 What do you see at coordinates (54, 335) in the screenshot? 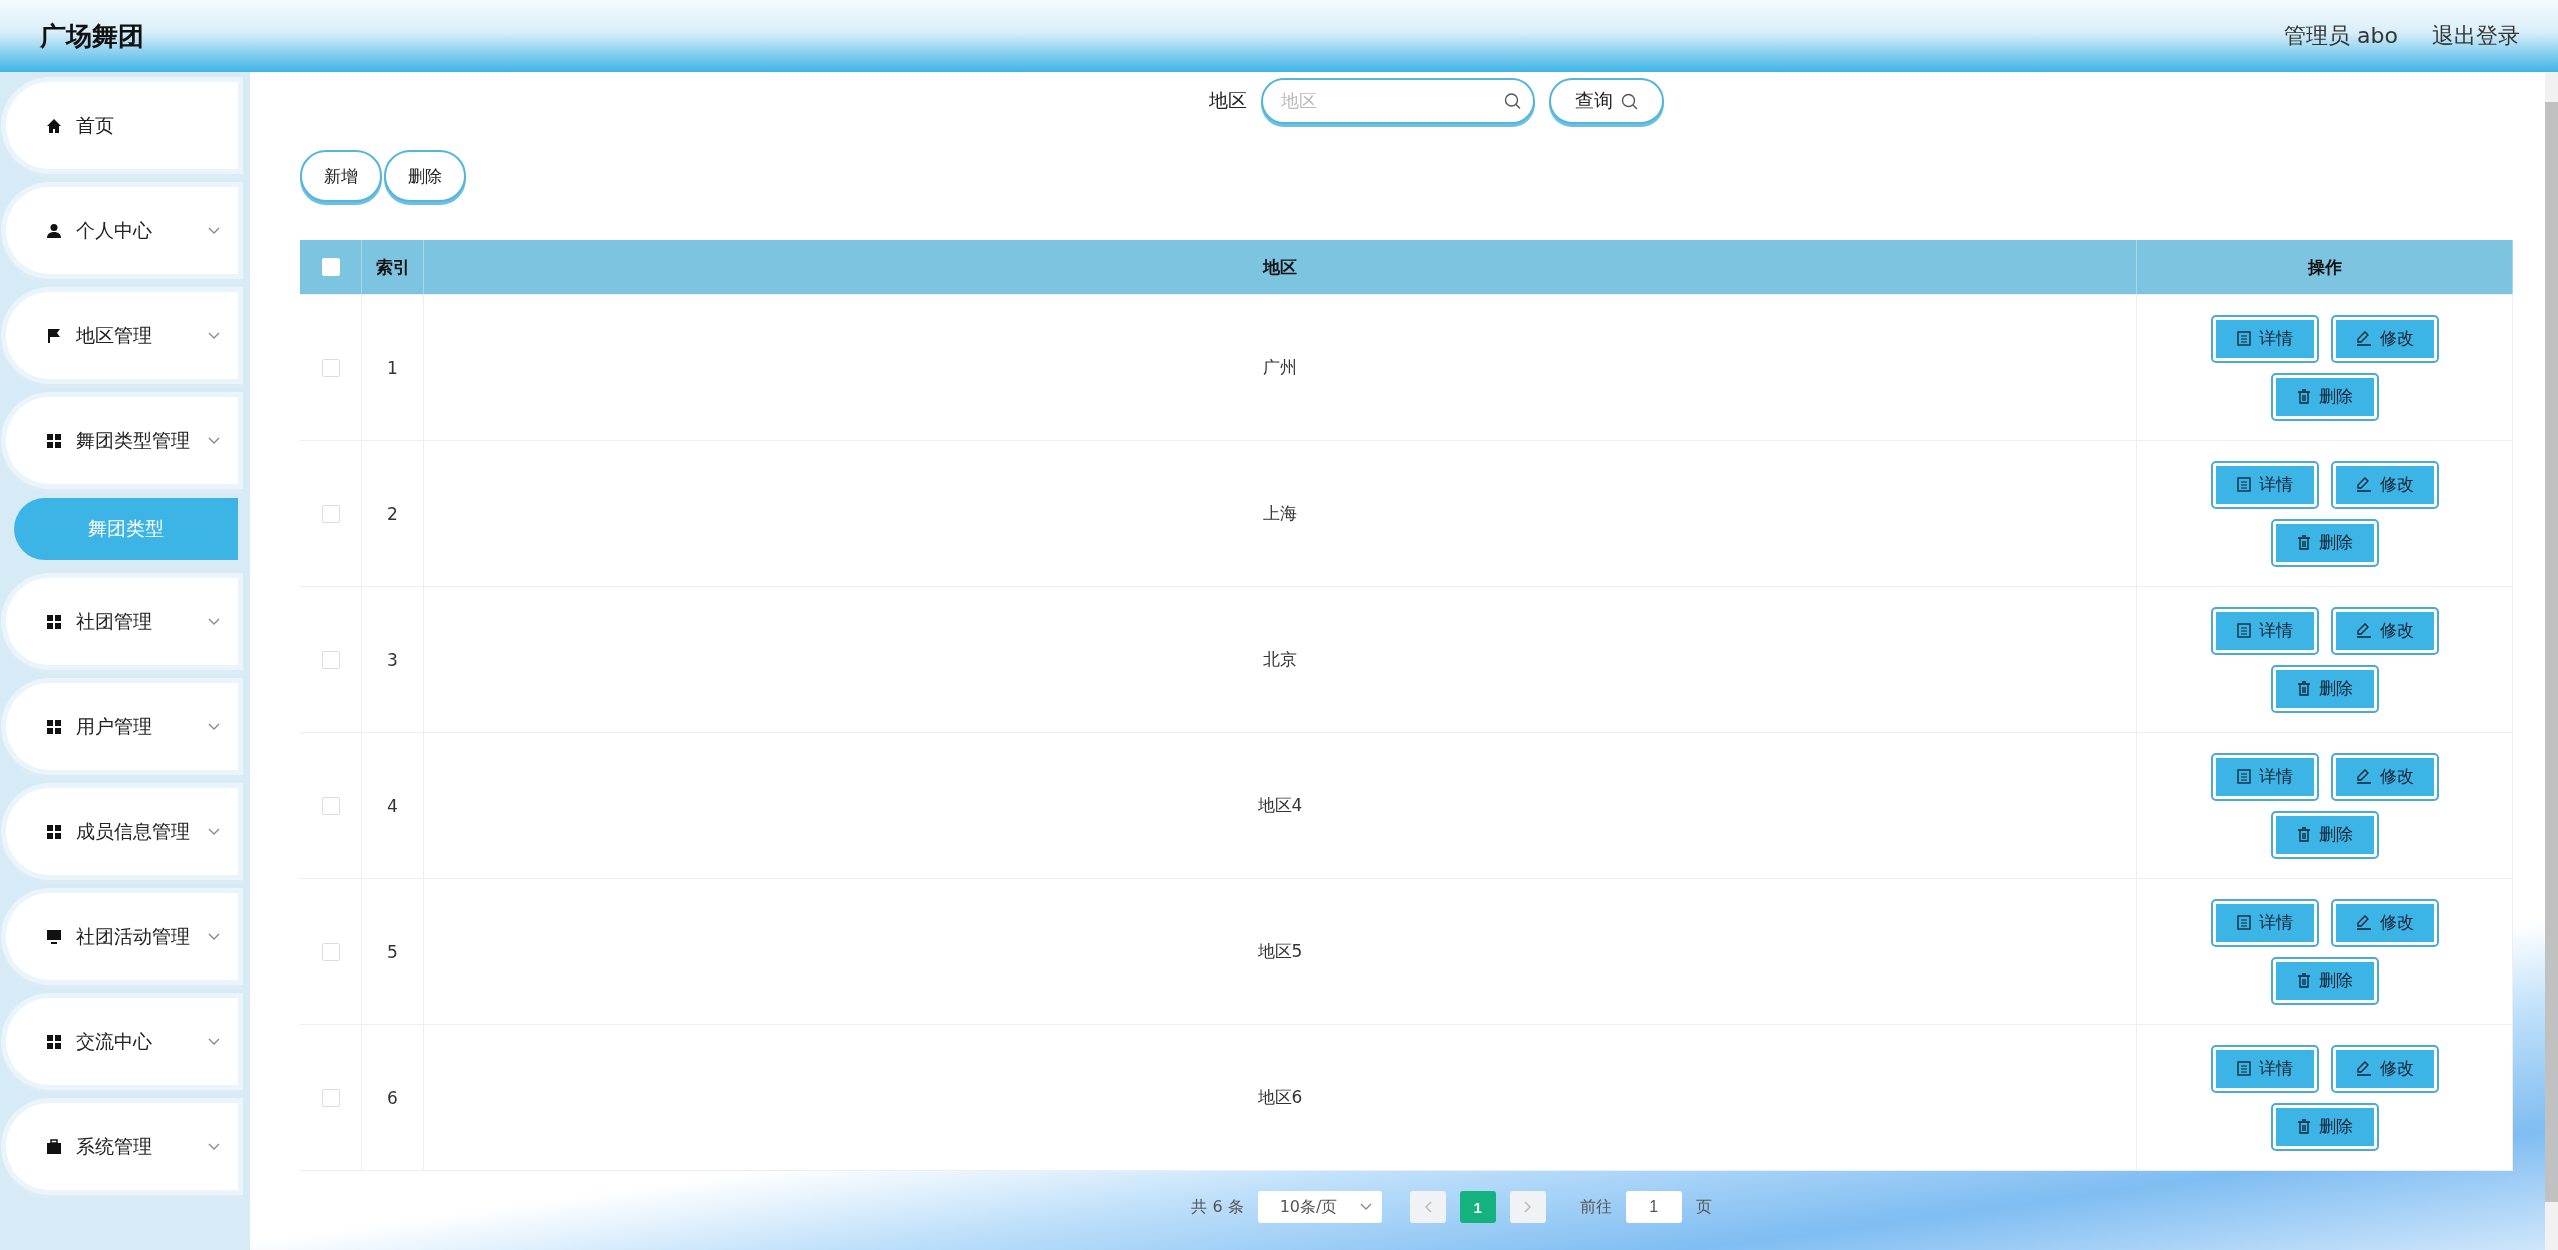
I see `flag-icon` at bounding box center [54, 335].